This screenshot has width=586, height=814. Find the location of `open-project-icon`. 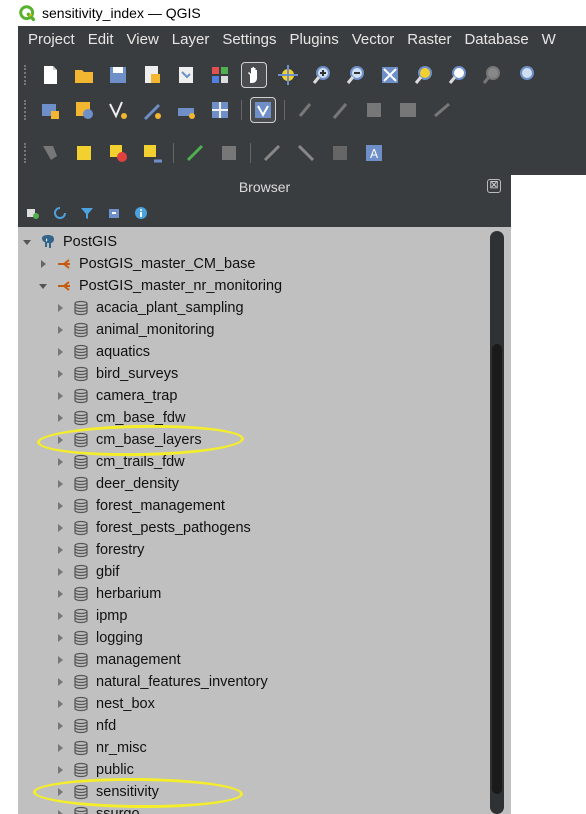

open-project-icon is located at coordinates (84, 75).